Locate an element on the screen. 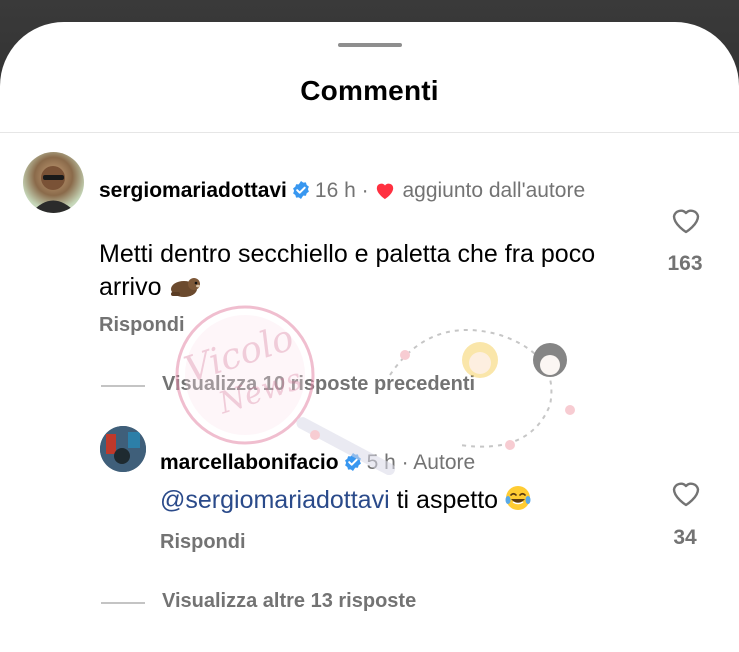  comment-time: 16 h is located at coordinates (335, 190).